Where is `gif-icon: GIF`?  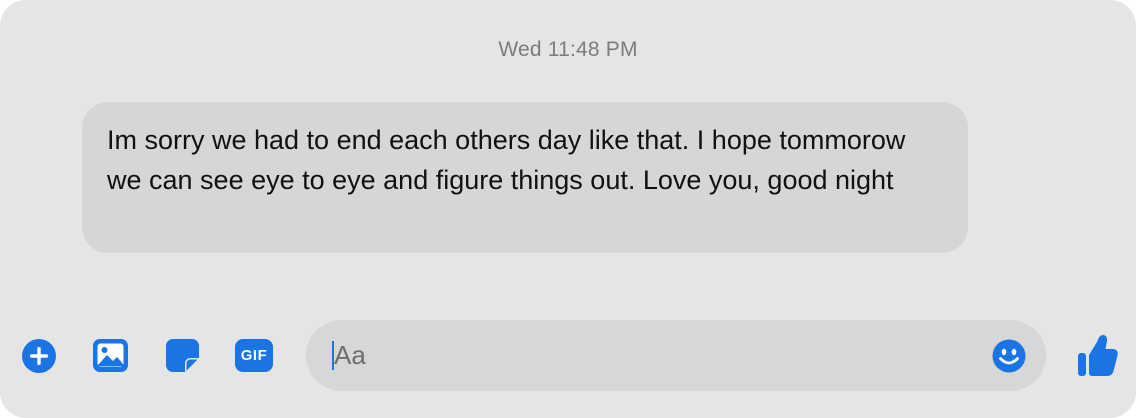
gif-icon: GIF is located at coordinates (254, 355).